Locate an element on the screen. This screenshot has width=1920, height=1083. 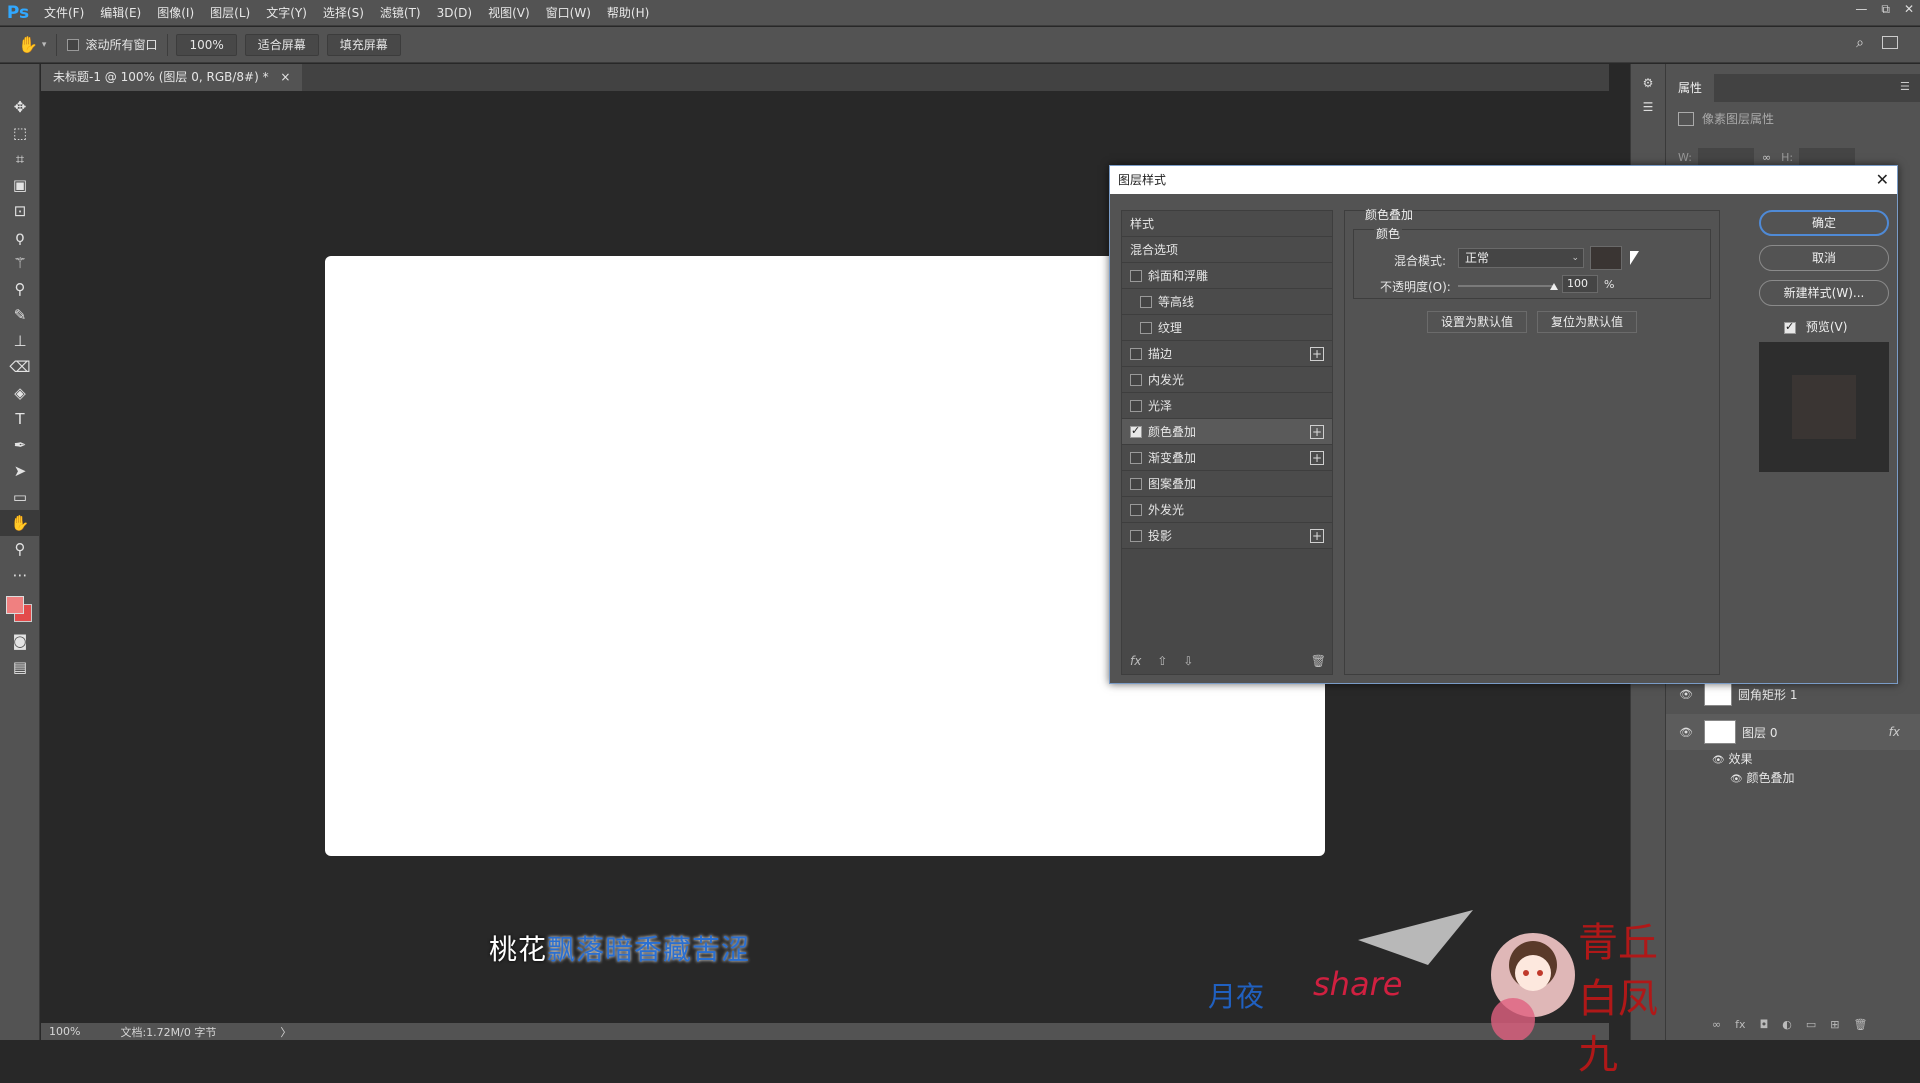
add-mask-icon: ◘ is located at coordinates (1764, 1024).